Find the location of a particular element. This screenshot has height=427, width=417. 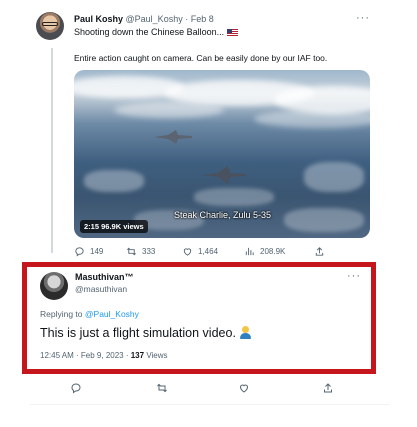

views-count: 137 is located at coordinates (137, 355).